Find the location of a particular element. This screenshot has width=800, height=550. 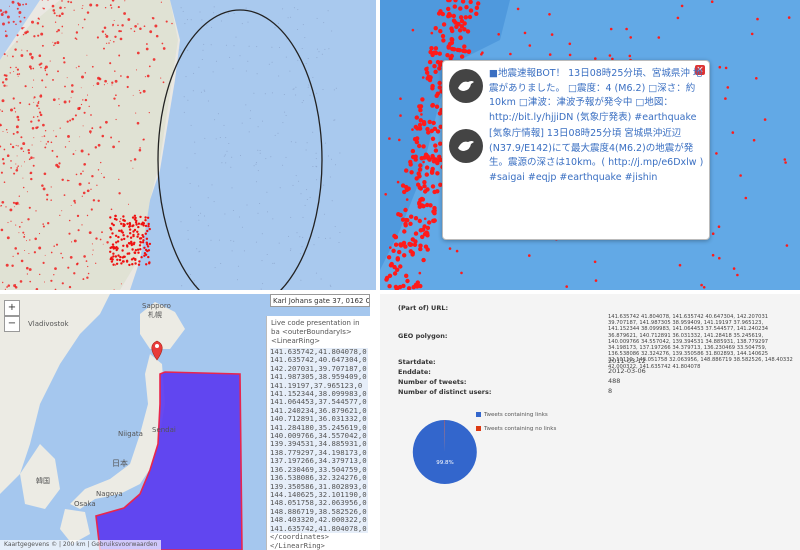

field-label: Enddate: is located at coordinates (414, 372).